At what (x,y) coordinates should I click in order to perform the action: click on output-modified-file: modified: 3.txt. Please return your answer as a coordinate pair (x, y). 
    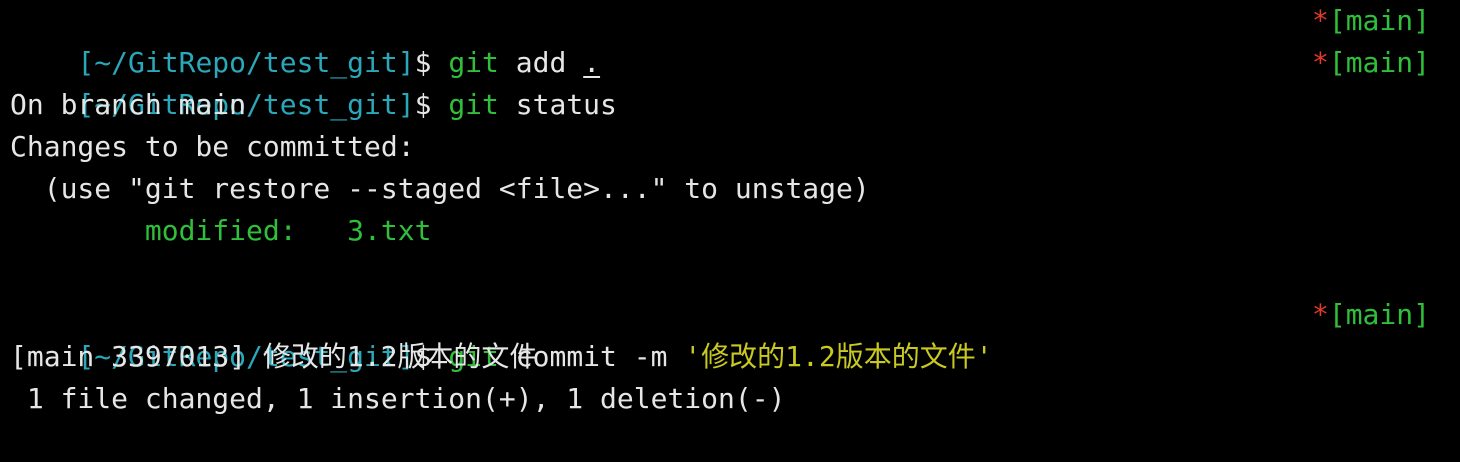
    Looking at the image, I should click on (735, 231).